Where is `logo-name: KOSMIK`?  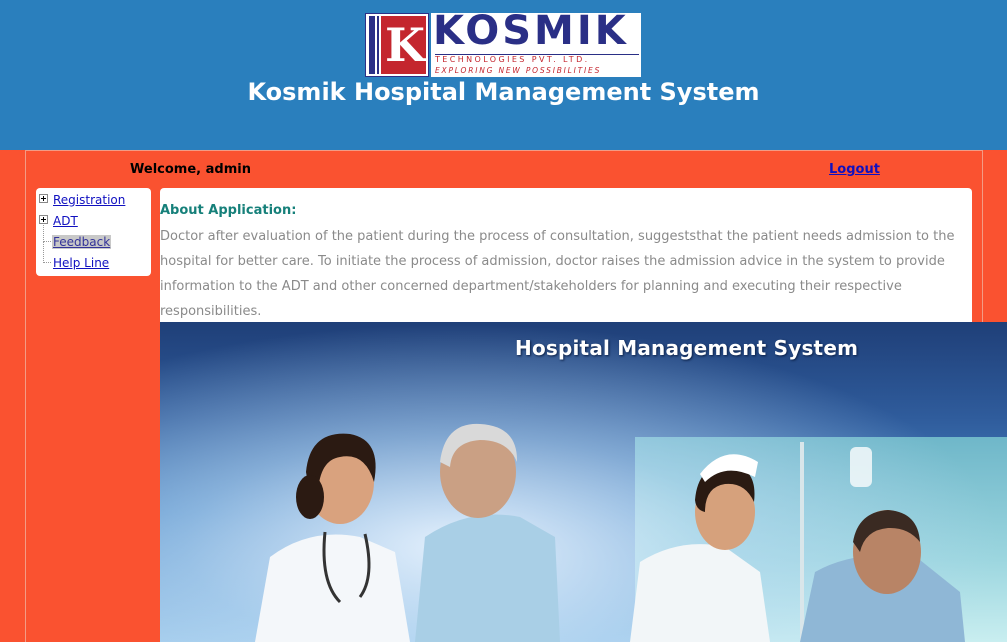 logo-name: KOSMIK is located at coordinates (531, 31).